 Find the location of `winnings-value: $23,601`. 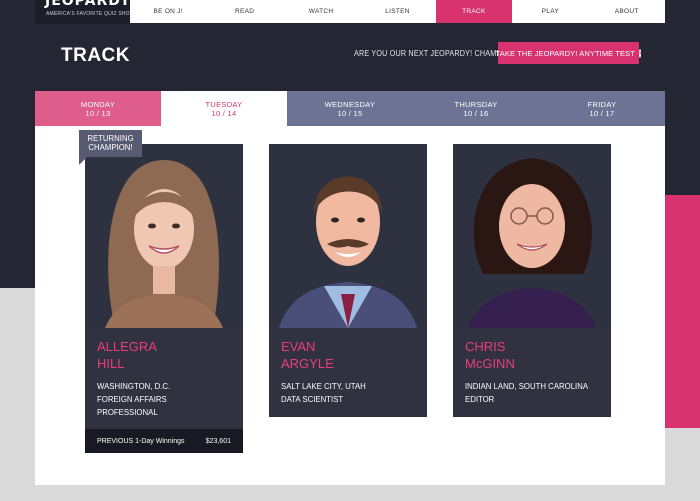

winnings-value: $23,601 is located at coordinates (218, 441).